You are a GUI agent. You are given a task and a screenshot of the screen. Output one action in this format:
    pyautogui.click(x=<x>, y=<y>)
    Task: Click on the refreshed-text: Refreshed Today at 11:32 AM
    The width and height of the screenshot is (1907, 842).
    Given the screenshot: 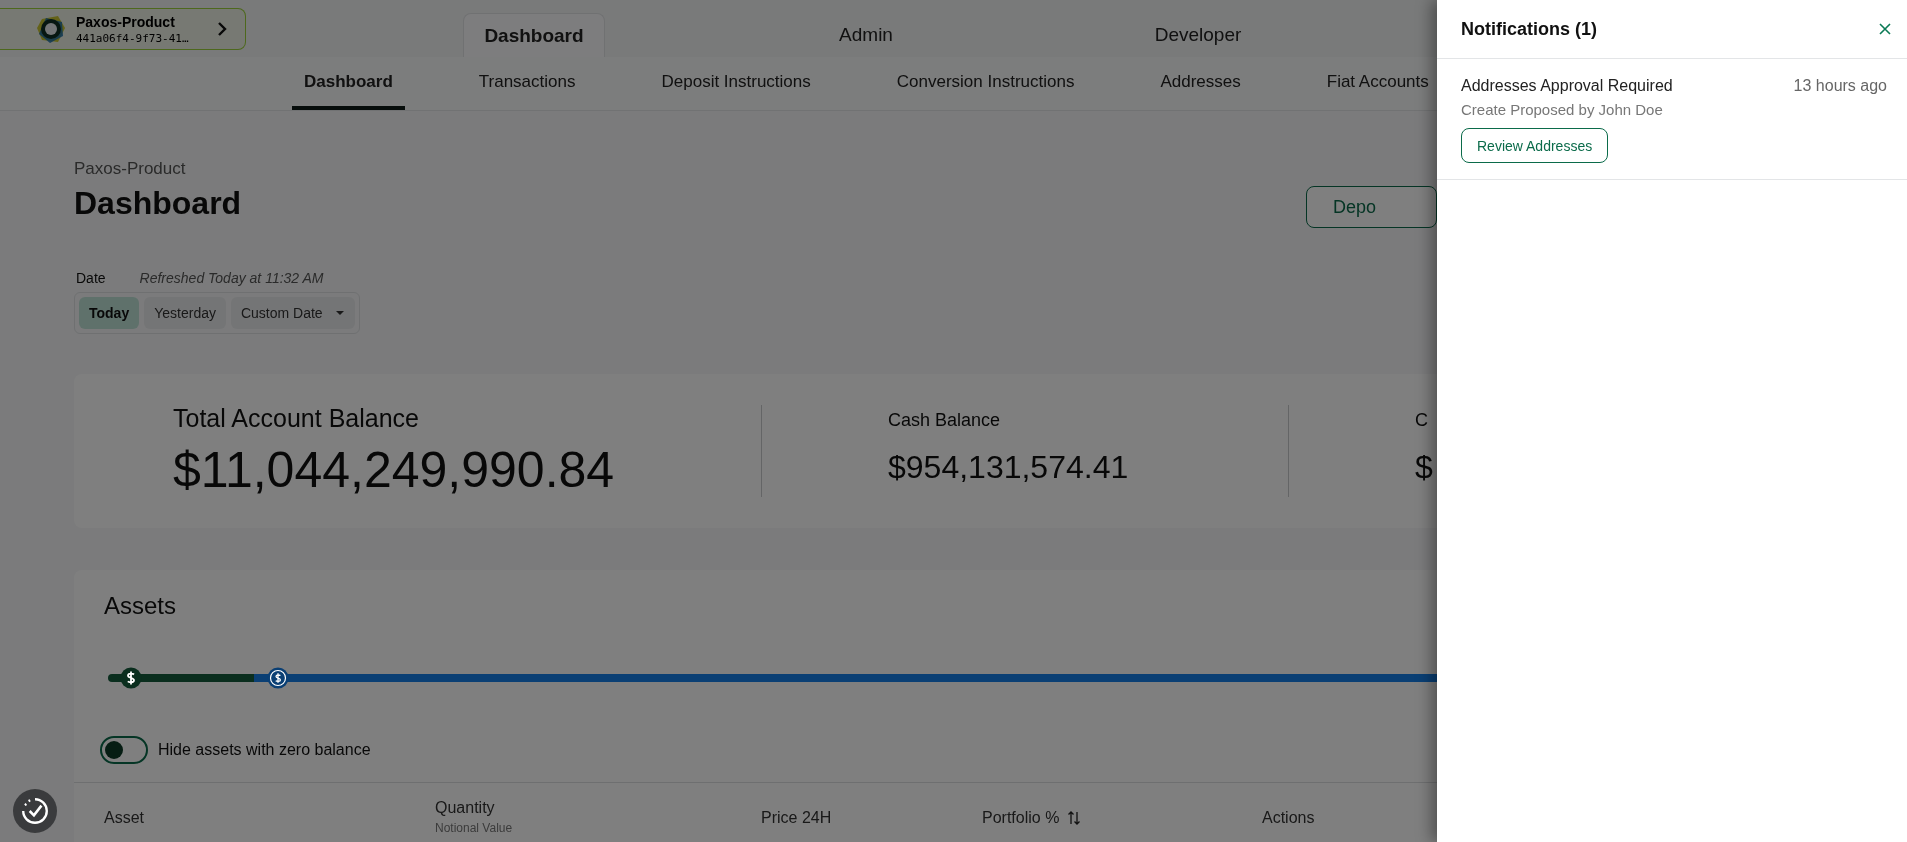 What is the action you would take?
    pyautogui.click(x=231, y=278)
    